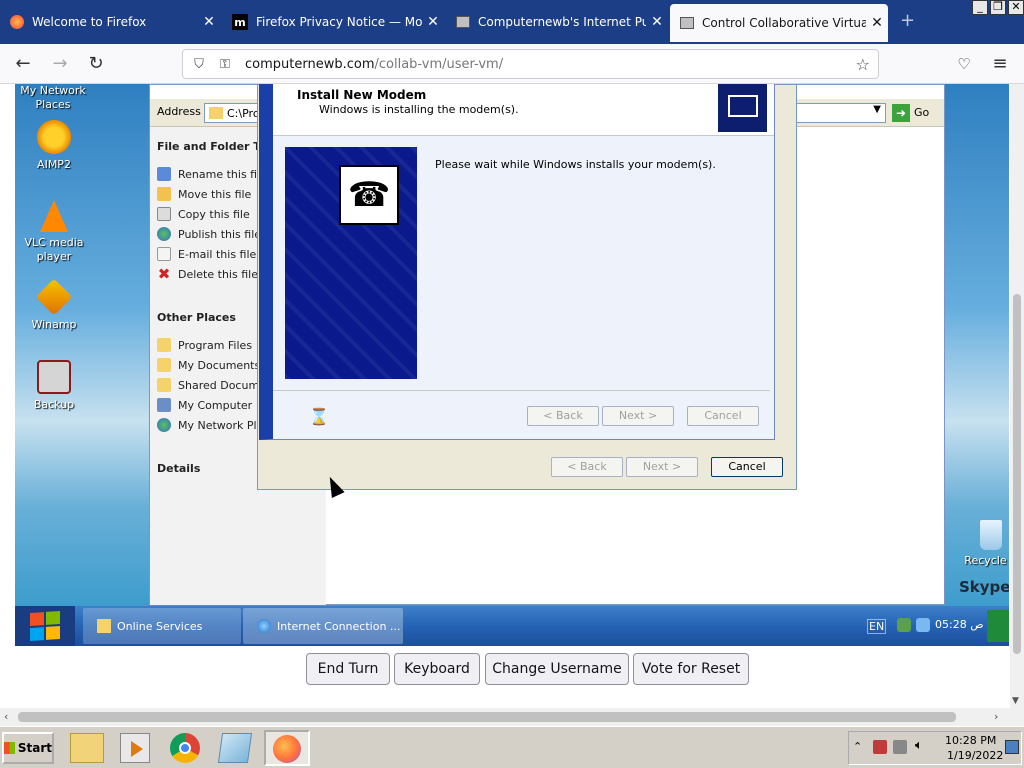 The height and width of the screenshot is (768, 1024). What do you see at coordinates (204, 345) in the screenshot?
I see `place-program-files: Program Files` at bounding box center [204, 345].